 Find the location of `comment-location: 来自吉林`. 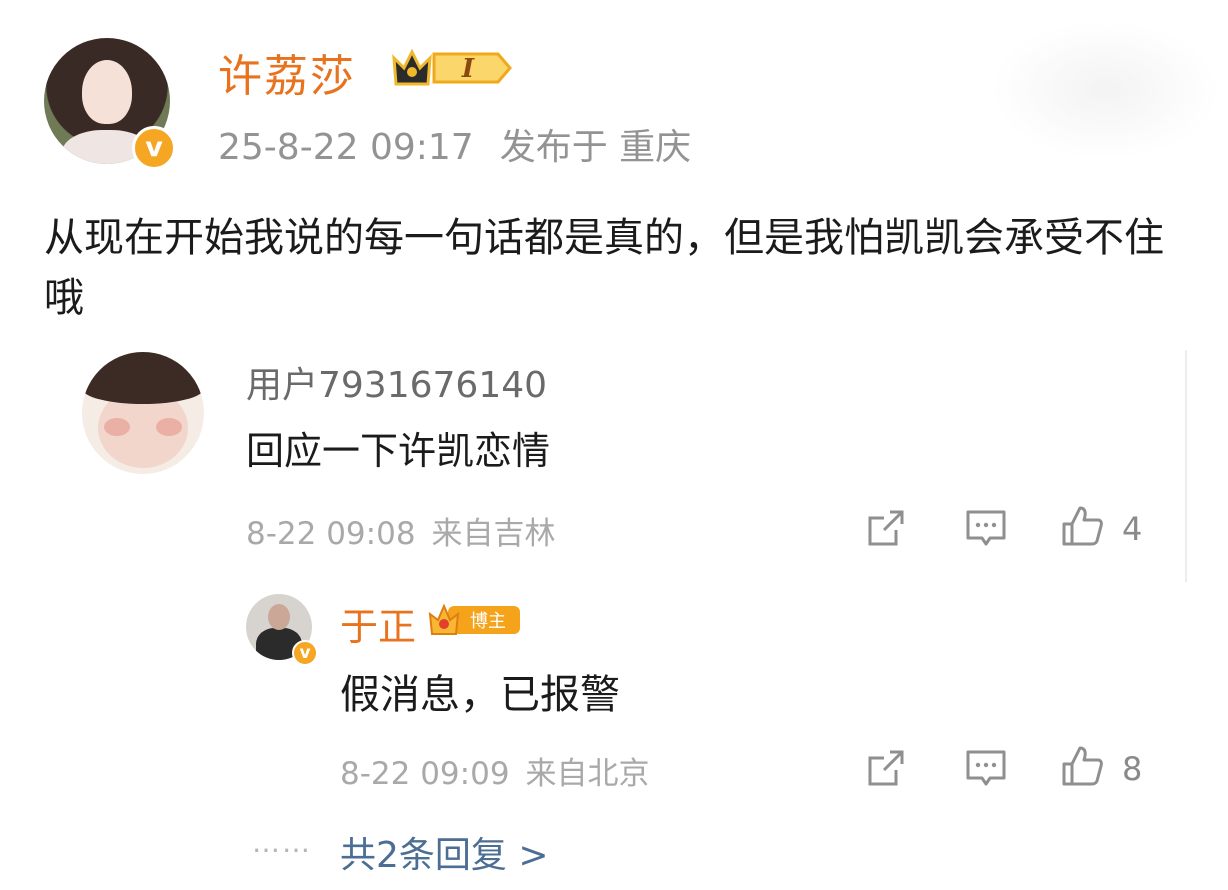

comment-location: 来自吉林 is located at coordinates (493, 534).